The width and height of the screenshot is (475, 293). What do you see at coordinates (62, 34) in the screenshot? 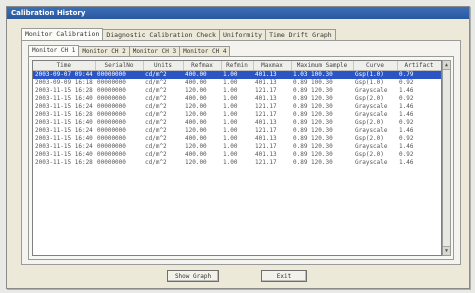
I see `tab-monitor-calibration: Monitor Calibration` at bounding box center [62, 34].